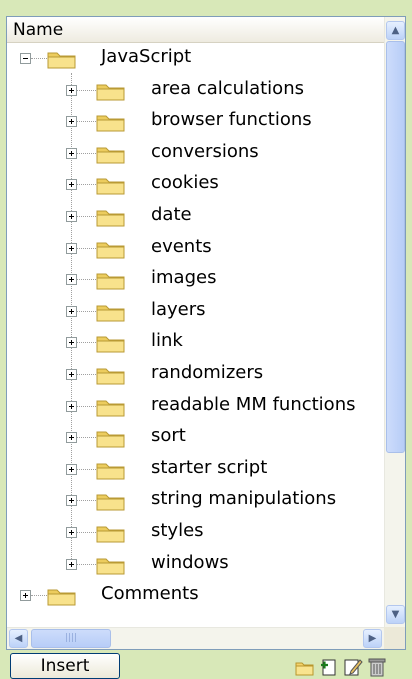  Describe the element at coordinates (227, 88) in the screenshot. I see `tree-item-label: area calculations` at that location.